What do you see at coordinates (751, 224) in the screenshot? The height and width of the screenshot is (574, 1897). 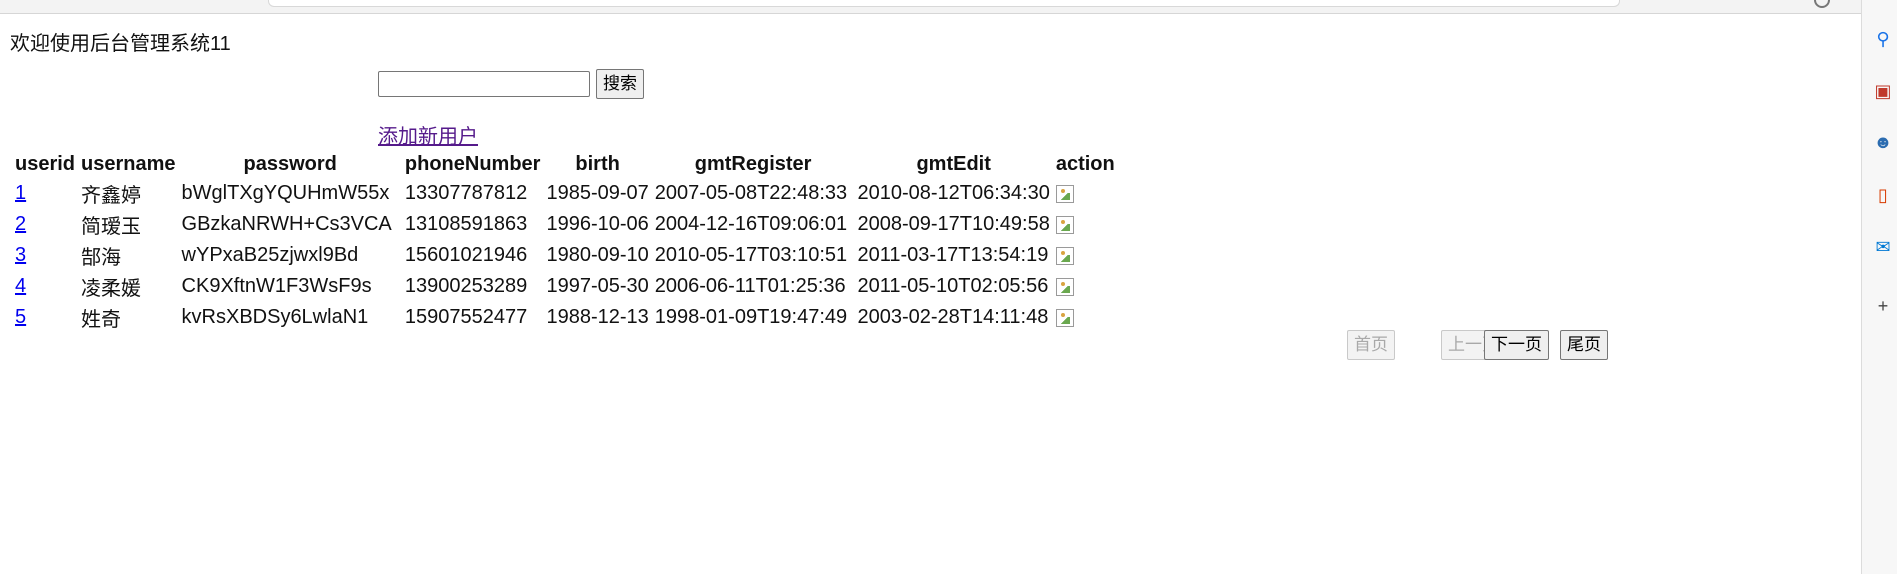 I see `cell-gmt-register: 2004-12-16T09:06:01` at bounding box center [751, 224].